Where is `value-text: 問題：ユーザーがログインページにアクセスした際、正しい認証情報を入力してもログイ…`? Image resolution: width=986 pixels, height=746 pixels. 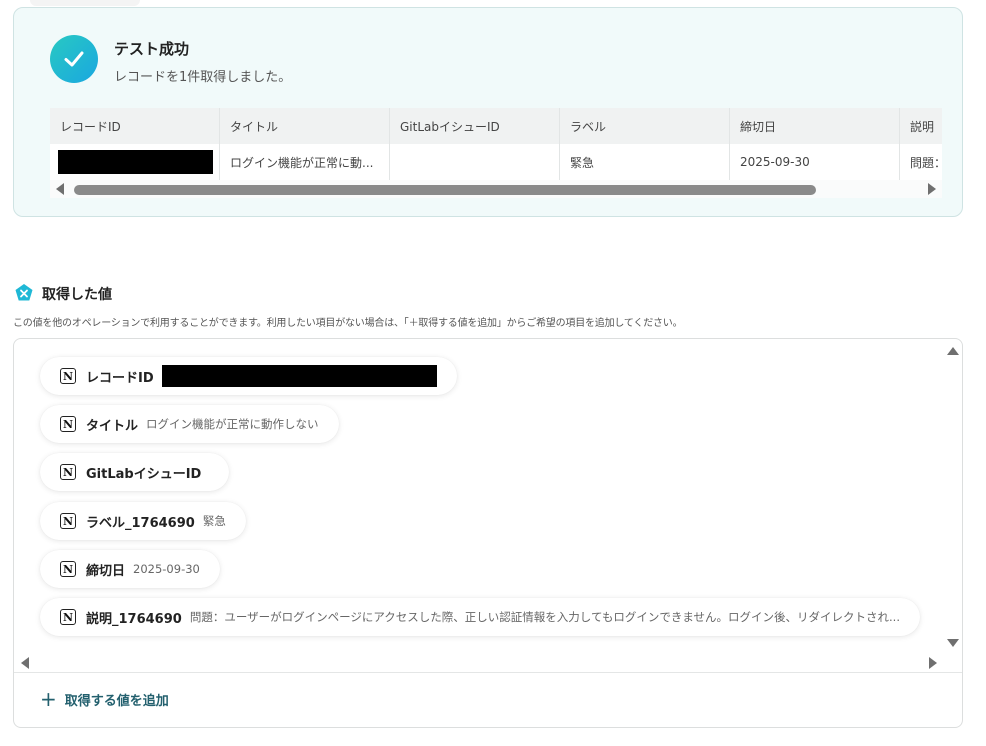
value-text: 問題：ユーザーがログインページにアクセスした際、正しい認証情報を入力してもログイ… is located at coordinates (544, 617).